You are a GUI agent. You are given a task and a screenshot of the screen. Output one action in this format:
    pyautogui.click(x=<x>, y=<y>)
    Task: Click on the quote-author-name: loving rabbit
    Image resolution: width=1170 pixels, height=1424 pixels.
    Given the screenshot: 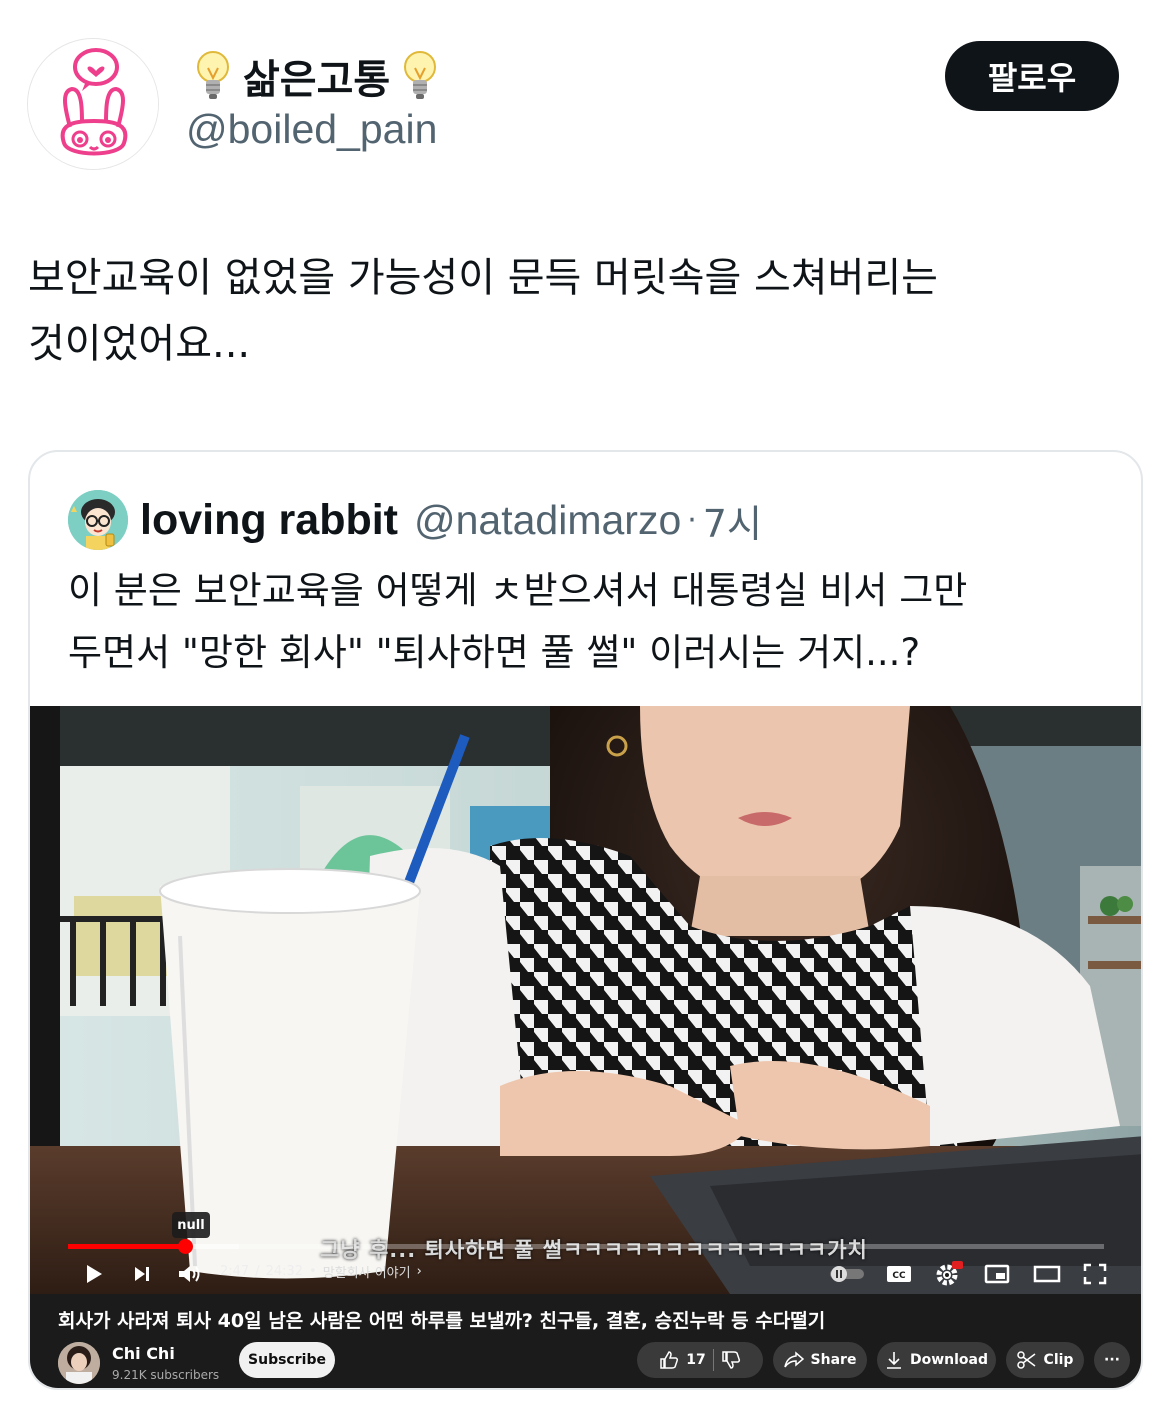 What is the action you would take?
    pyautogui.click(x=269, y=520)
    